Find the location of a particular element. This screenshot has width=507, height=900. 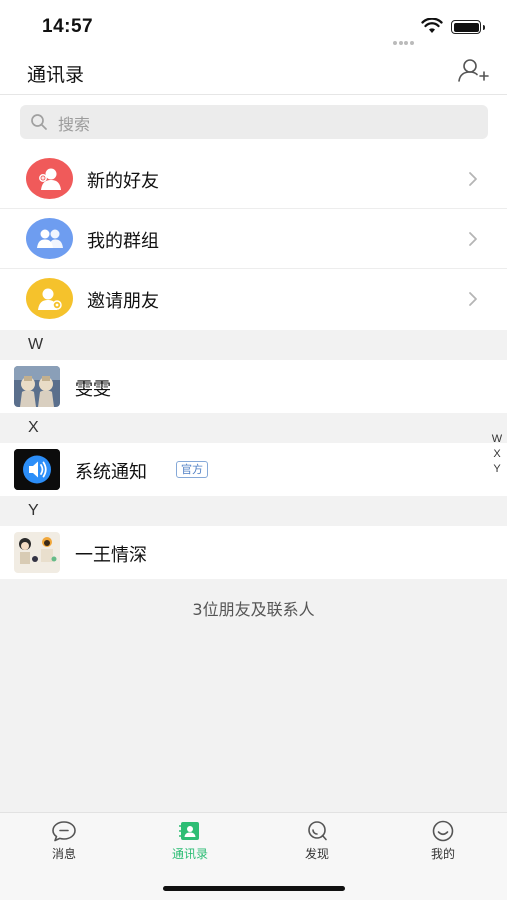

index-letter-y: Y is located at coordinates (496, 469).